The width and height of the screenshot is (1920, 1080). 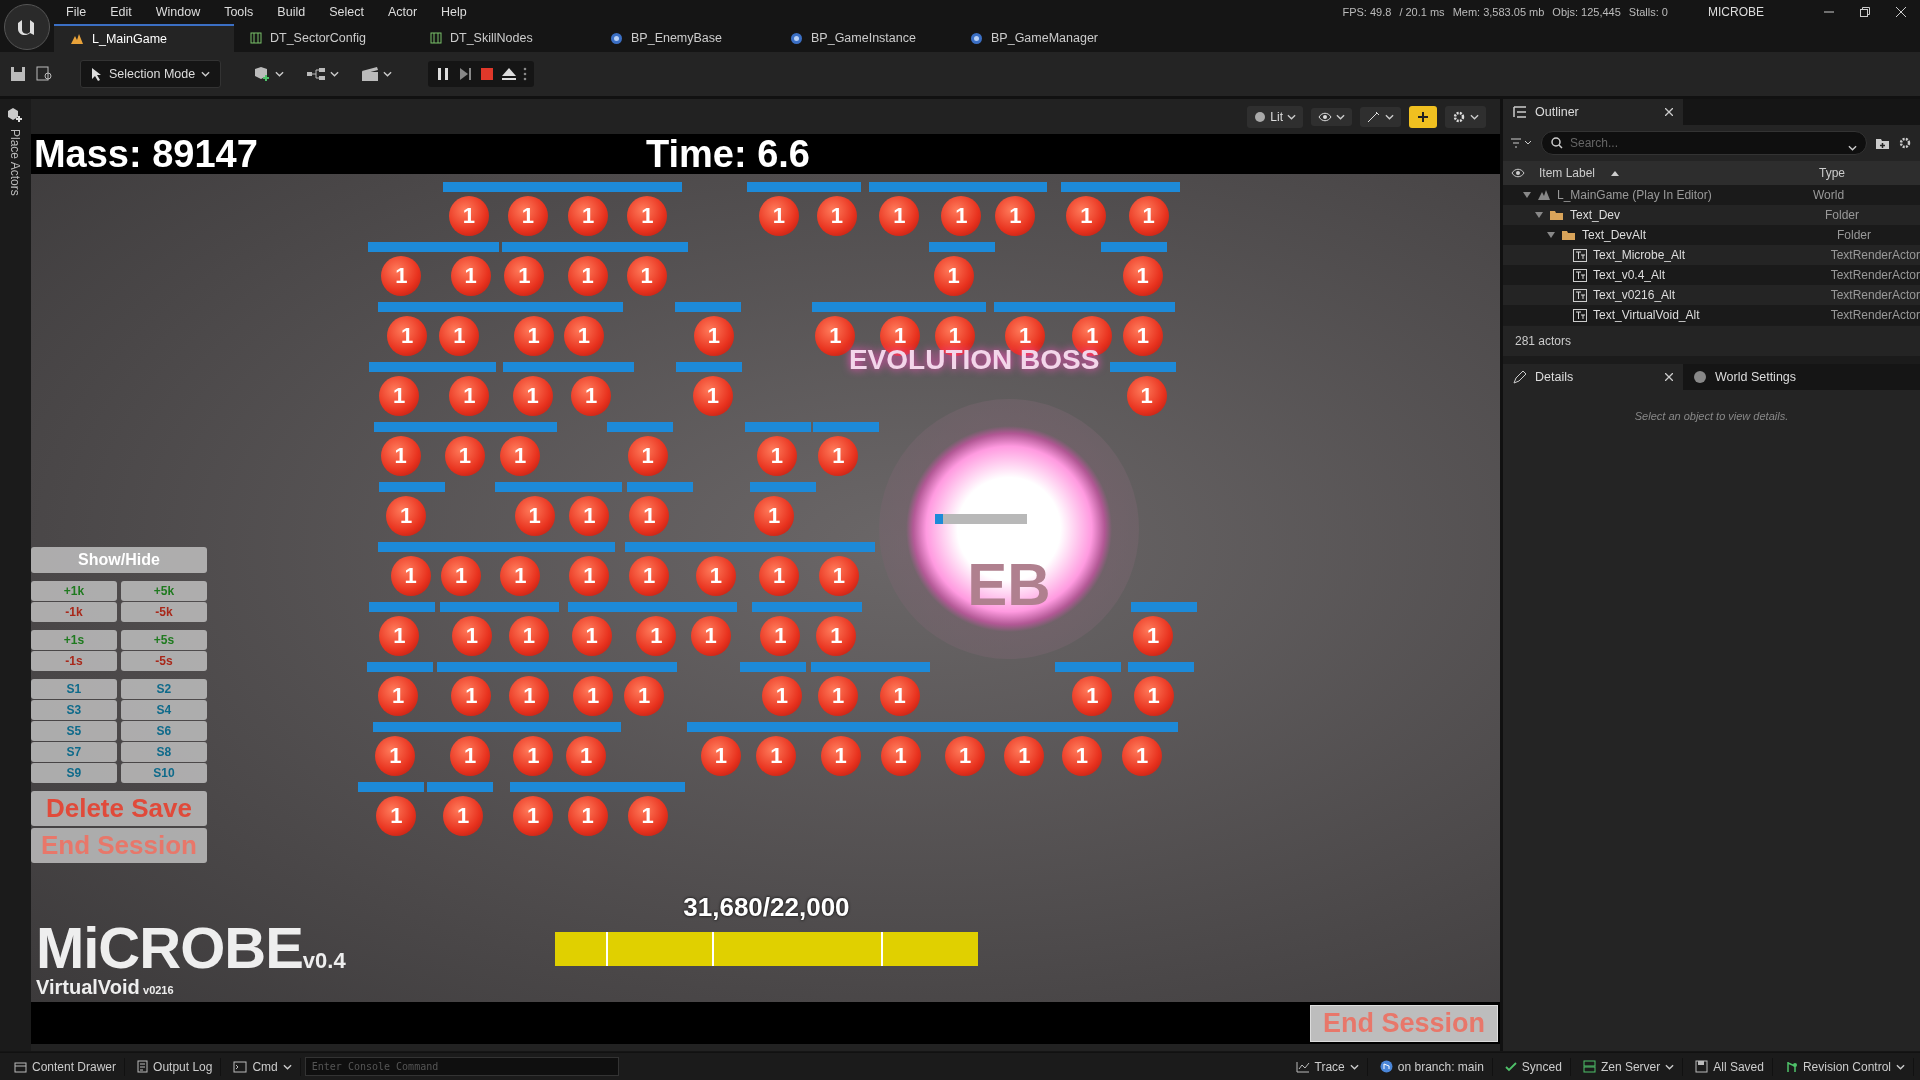 I want to click on progress-text: 31,680/22,000, so click(x=766, y=907).